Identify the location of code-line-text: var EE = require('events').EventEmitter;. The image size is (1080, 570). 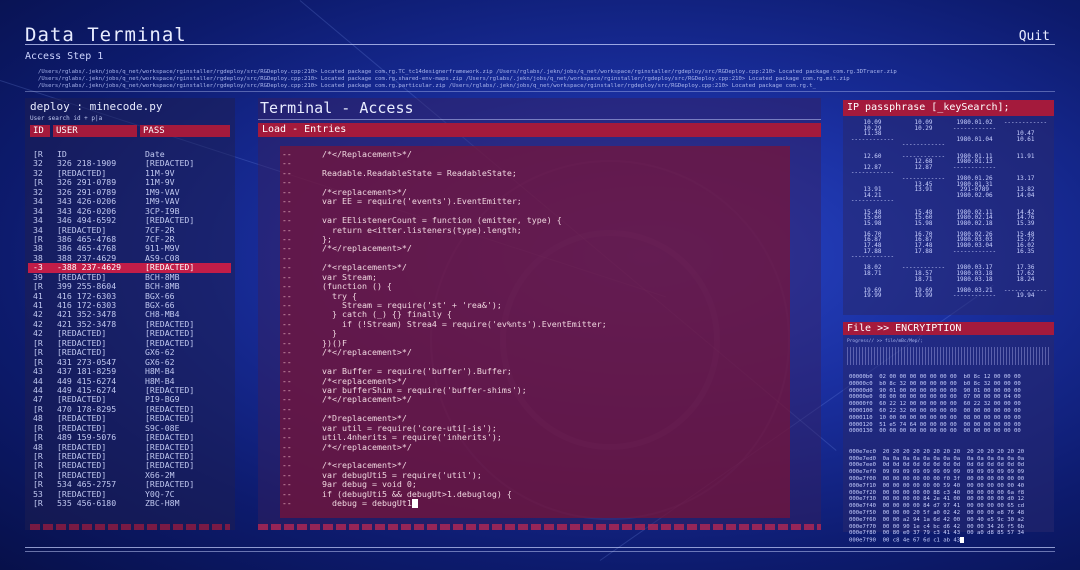
(422, 201).